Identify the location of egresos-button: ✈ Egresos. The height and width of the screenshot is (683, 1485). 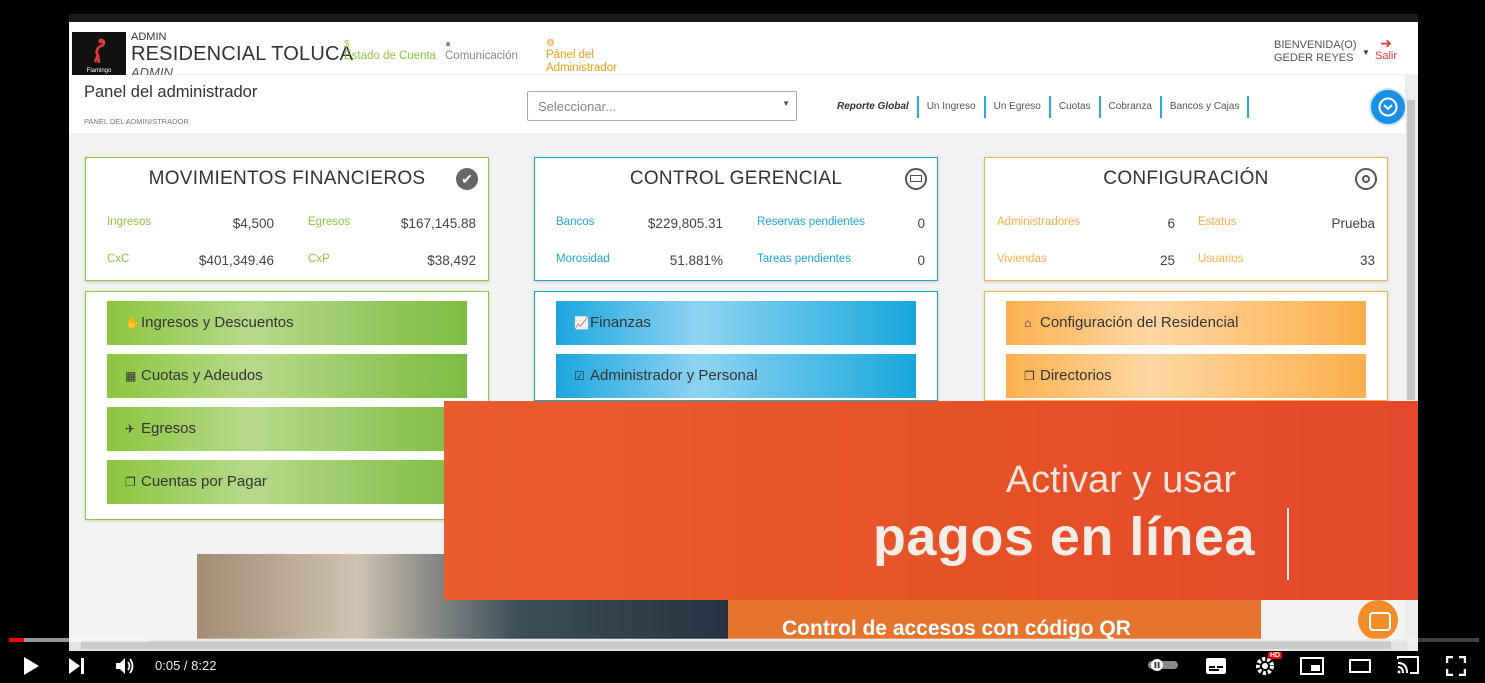
(287, 429).